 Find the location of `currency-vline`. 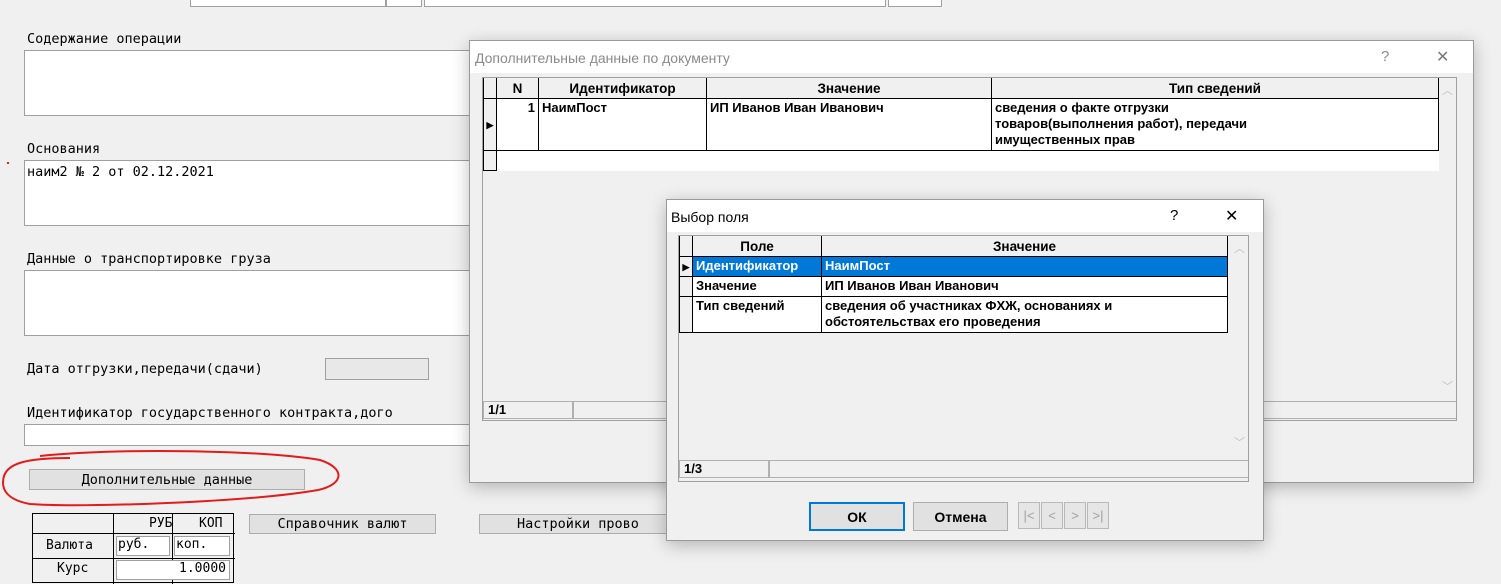

currency-vline is located at coordinates (113, 549).